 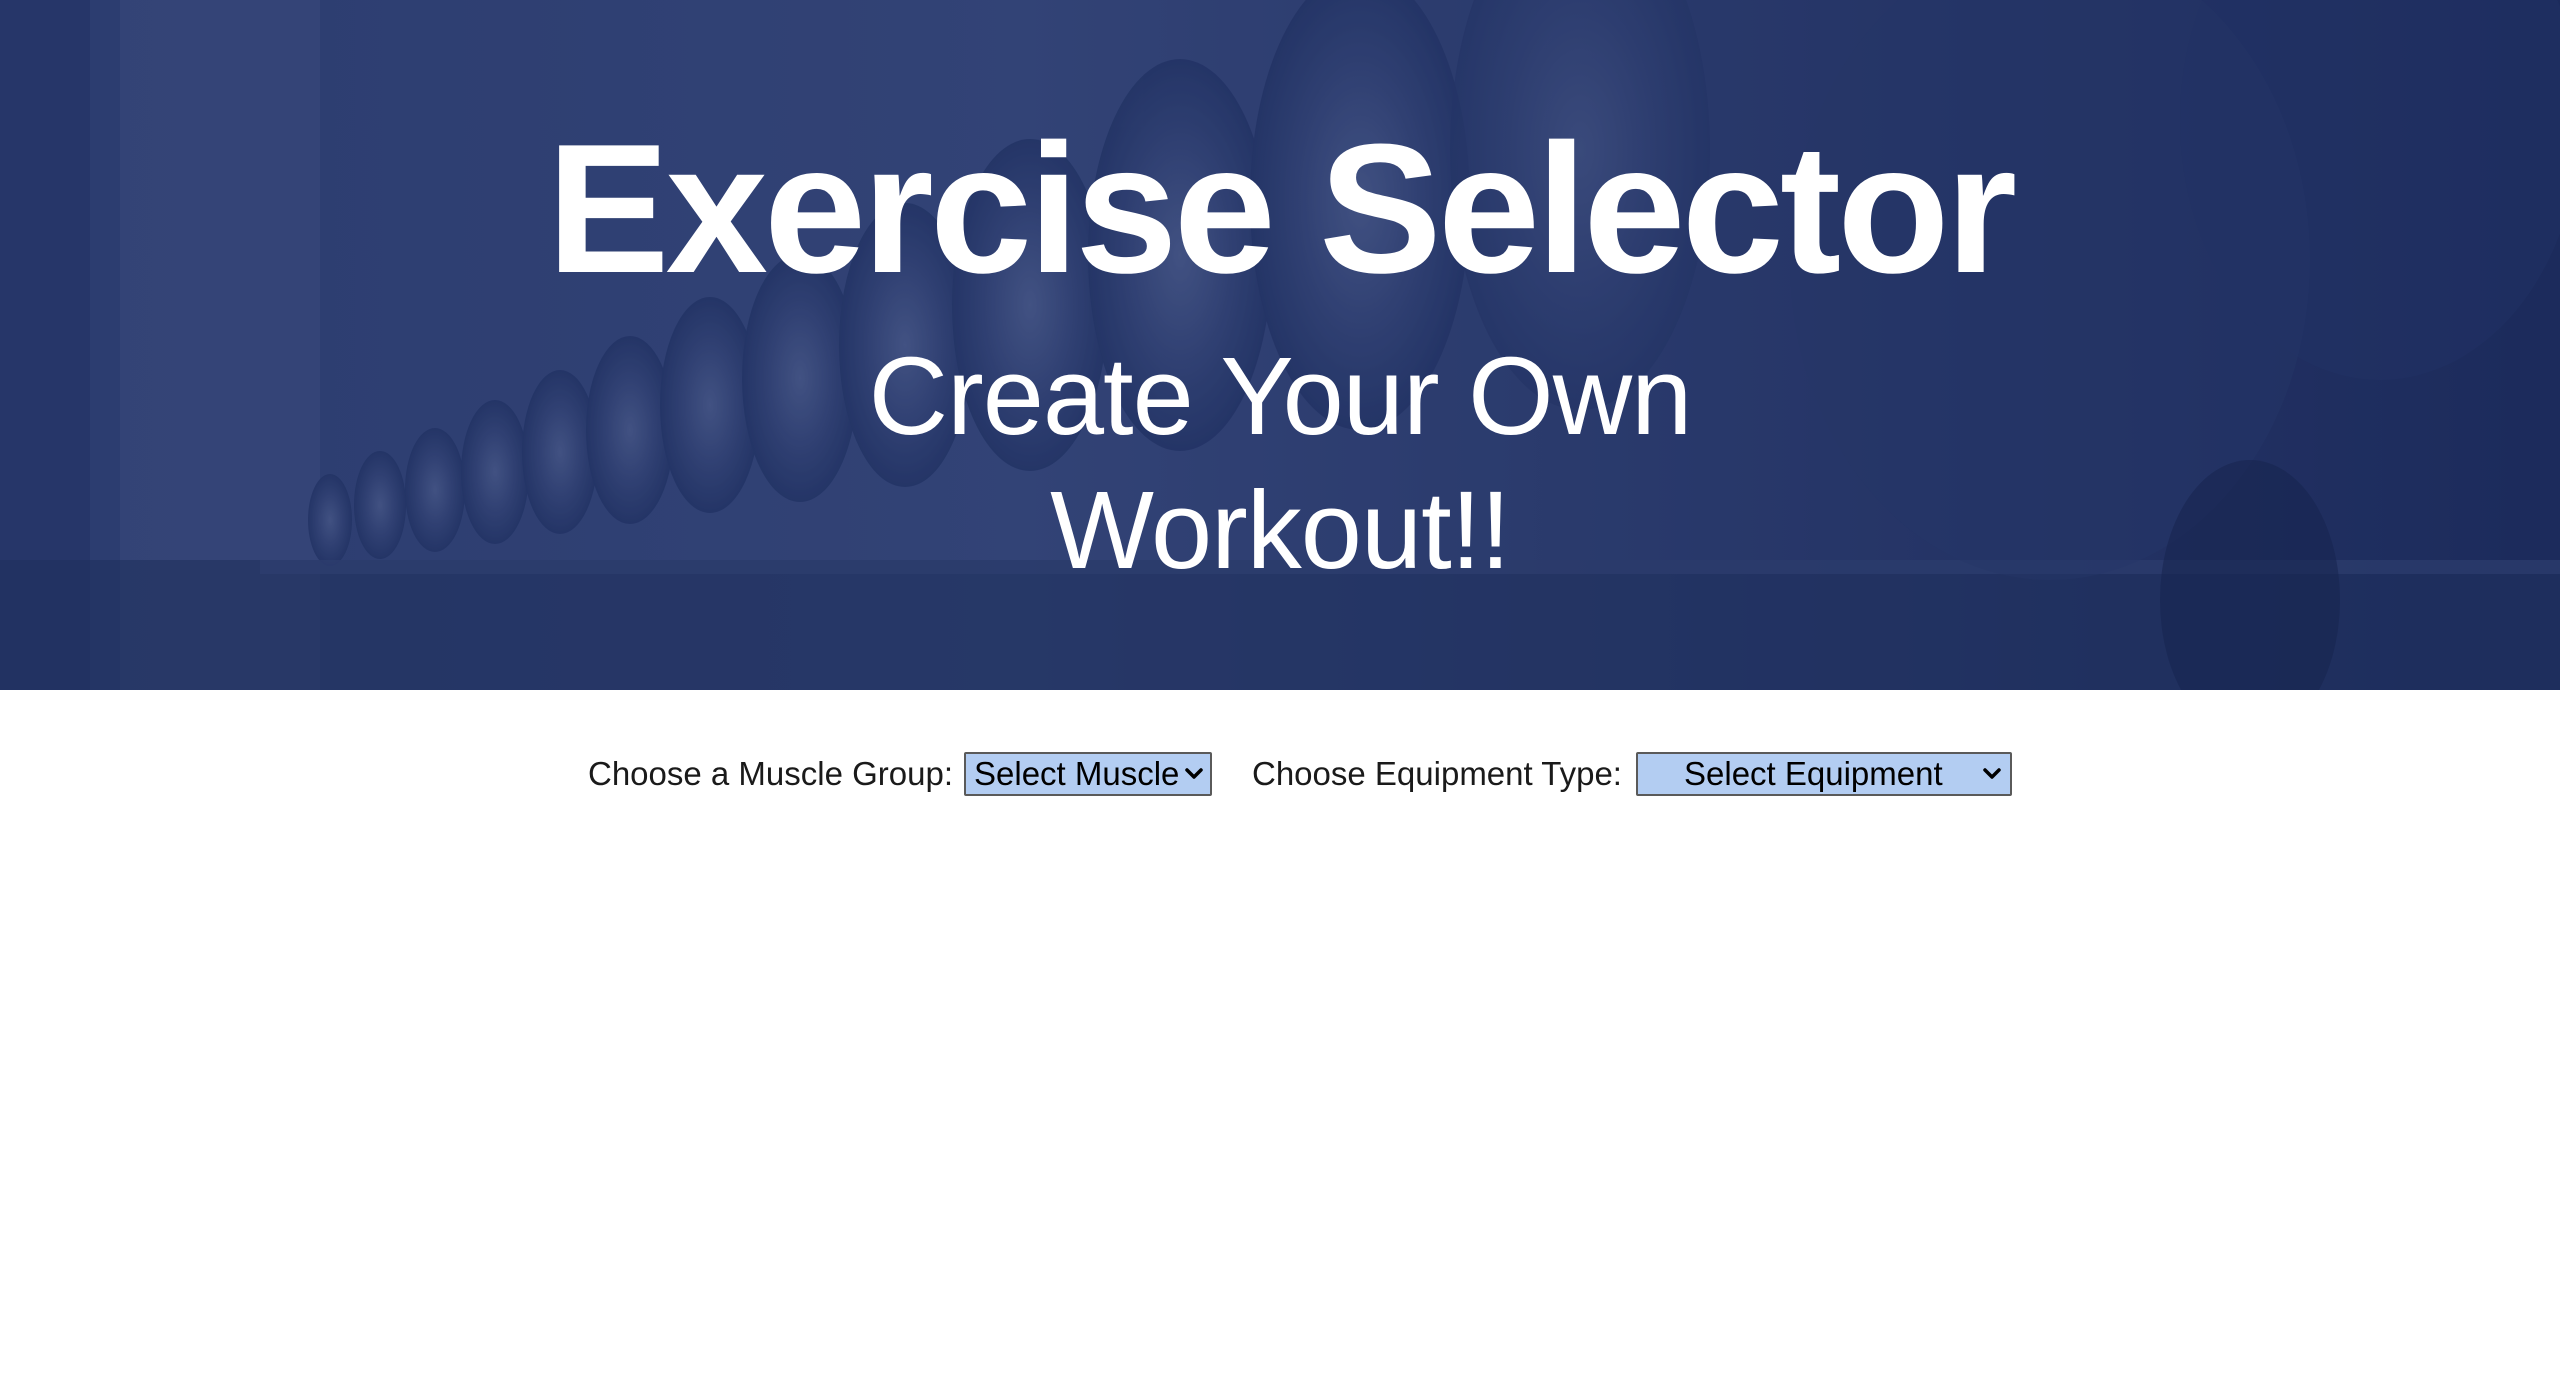 I want to click on equipment-type-select: Select Equipment, so click(x=1824, y=774).